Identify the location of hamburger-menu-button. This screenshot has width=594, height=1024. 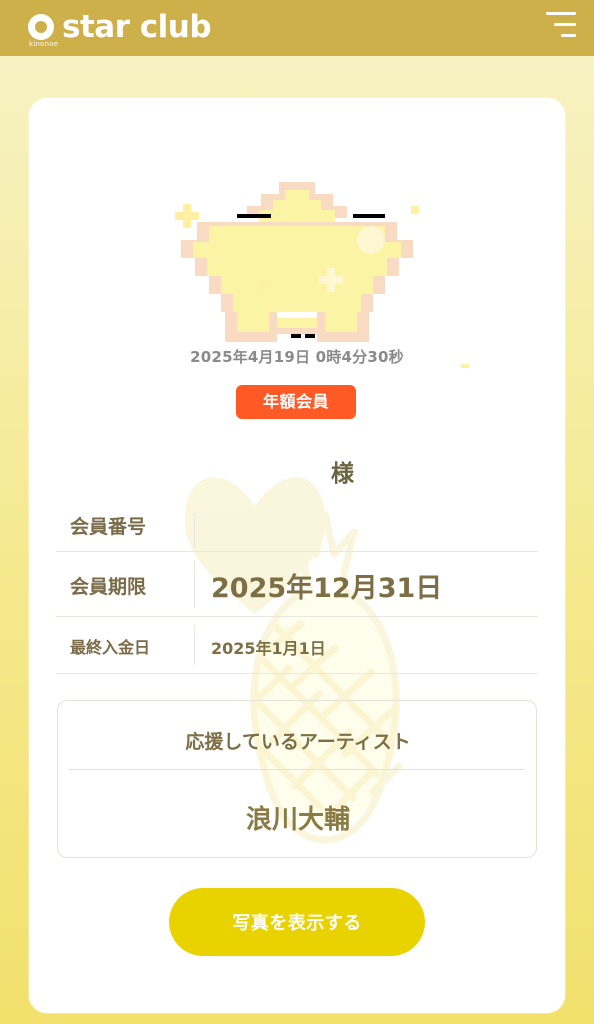
(559, 27).